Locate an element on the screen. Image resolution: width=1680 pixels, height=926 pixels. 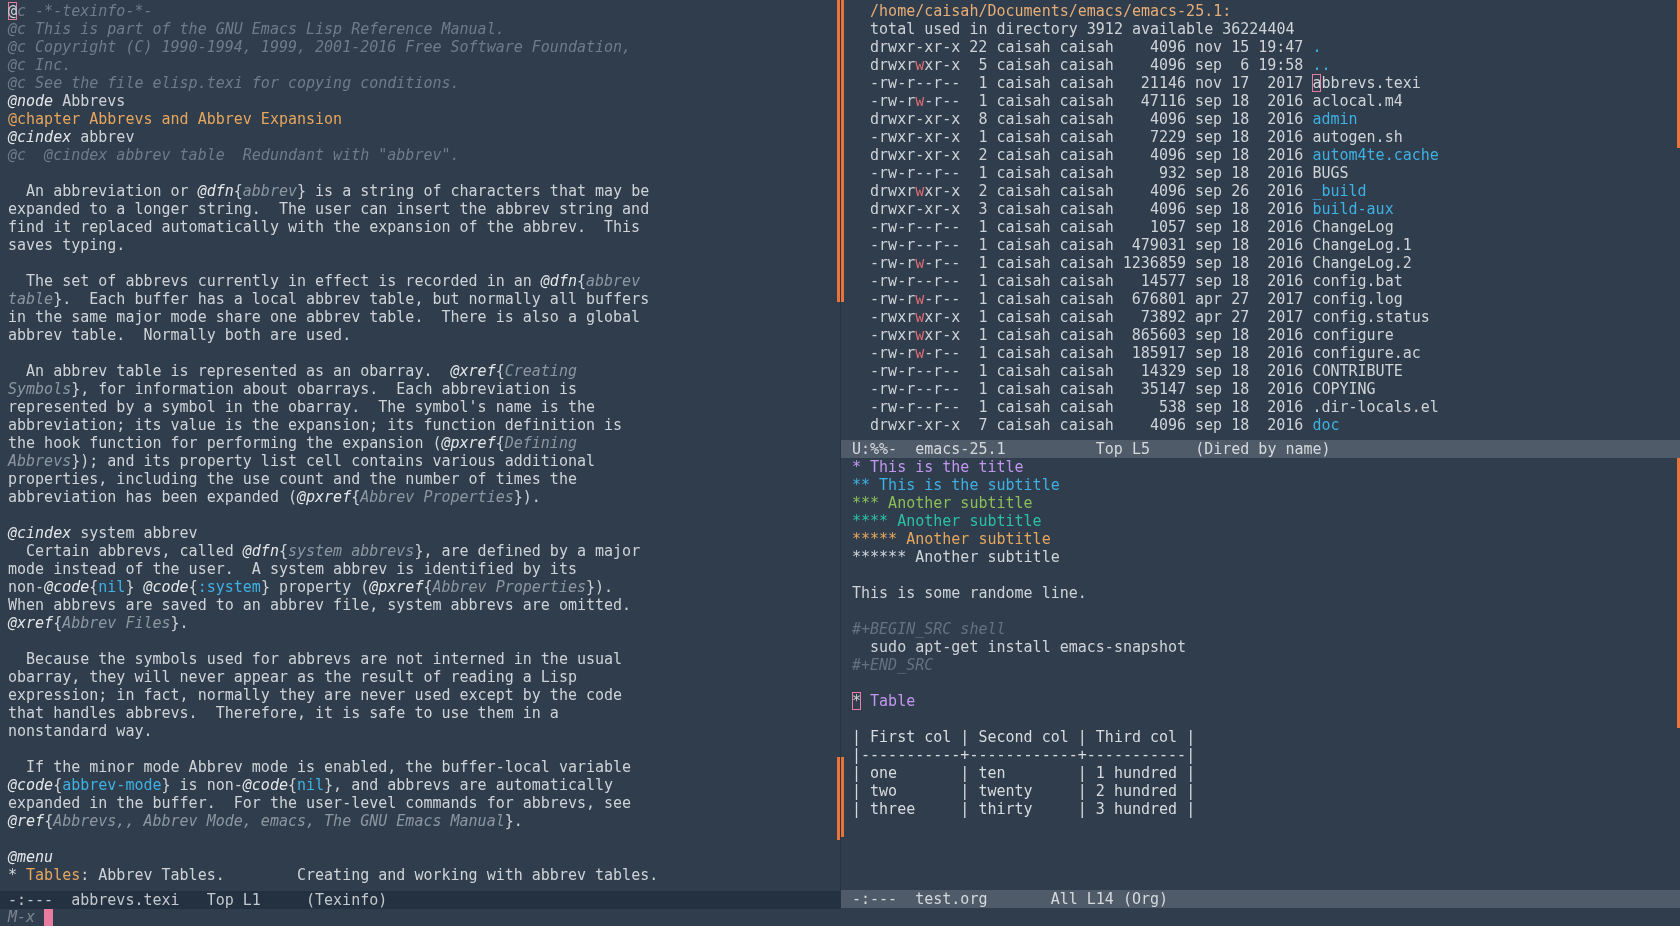
text-line: in the same major mode share one abbrev table. There is also a global is located at coordinates (325, 317).